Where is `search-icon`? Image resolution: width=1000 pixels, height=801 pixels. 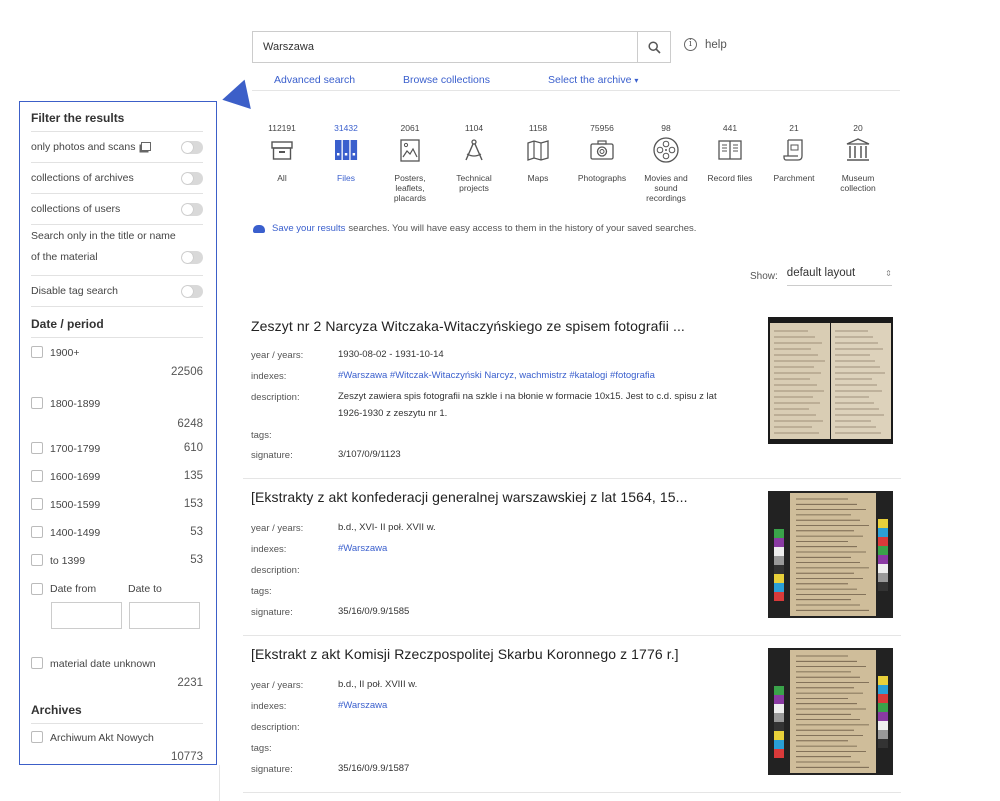 search-icon is located at coordinates (654, 47).